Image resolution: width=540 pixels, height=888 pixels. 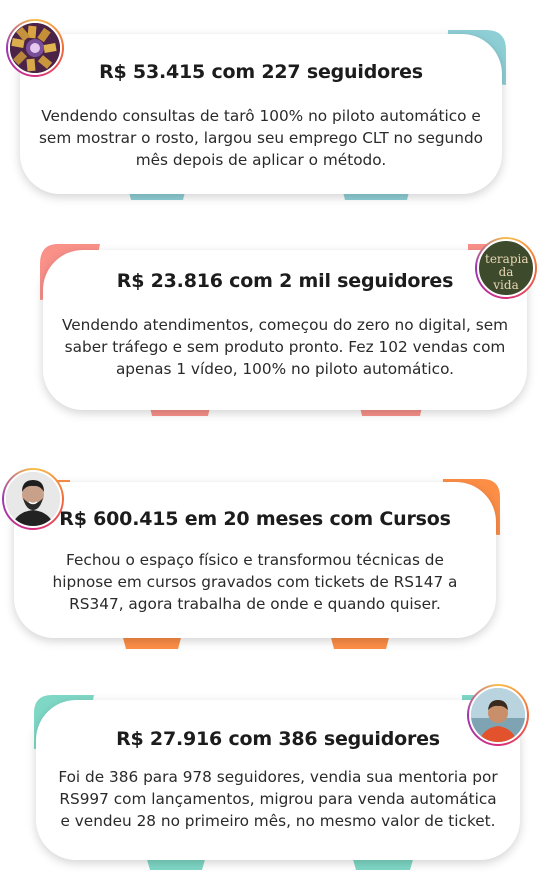 What do you see at coordinates (285, 281) in the screenshot?
I see `testimonial-title: R$ 23.816 com 2 mil seguidores` at bounding box center [285, 281].